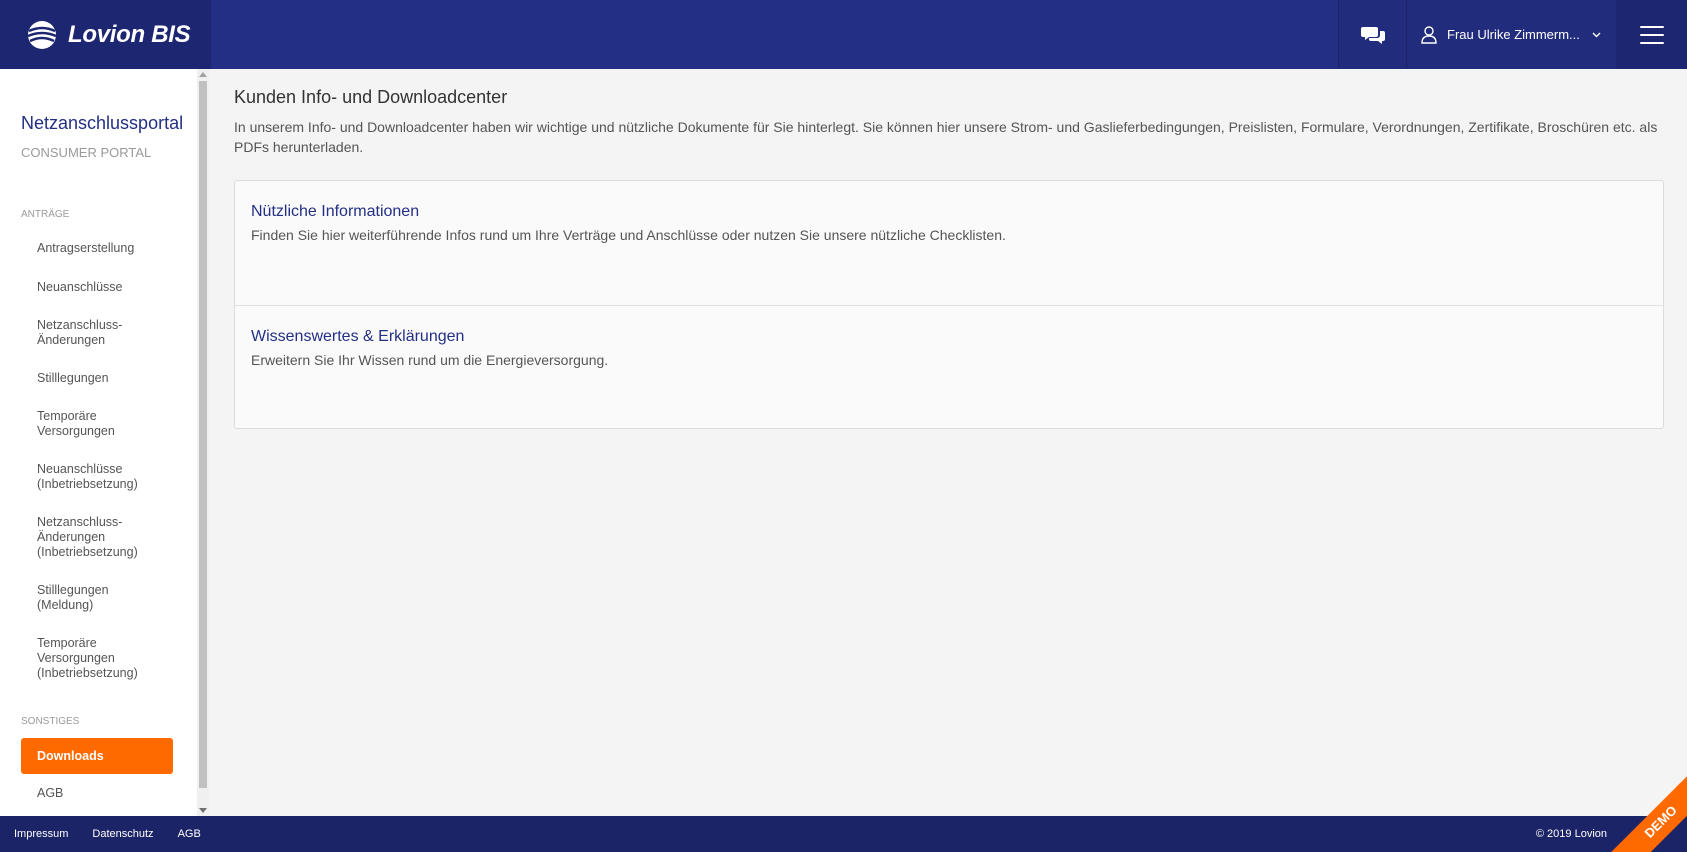 Image resolution: width=1687 pixels, height=852 pixels. Describe the element at coordinates (97, 756) in the screenshot. I see `sidebar-item-downloads: Downloads` at that location.